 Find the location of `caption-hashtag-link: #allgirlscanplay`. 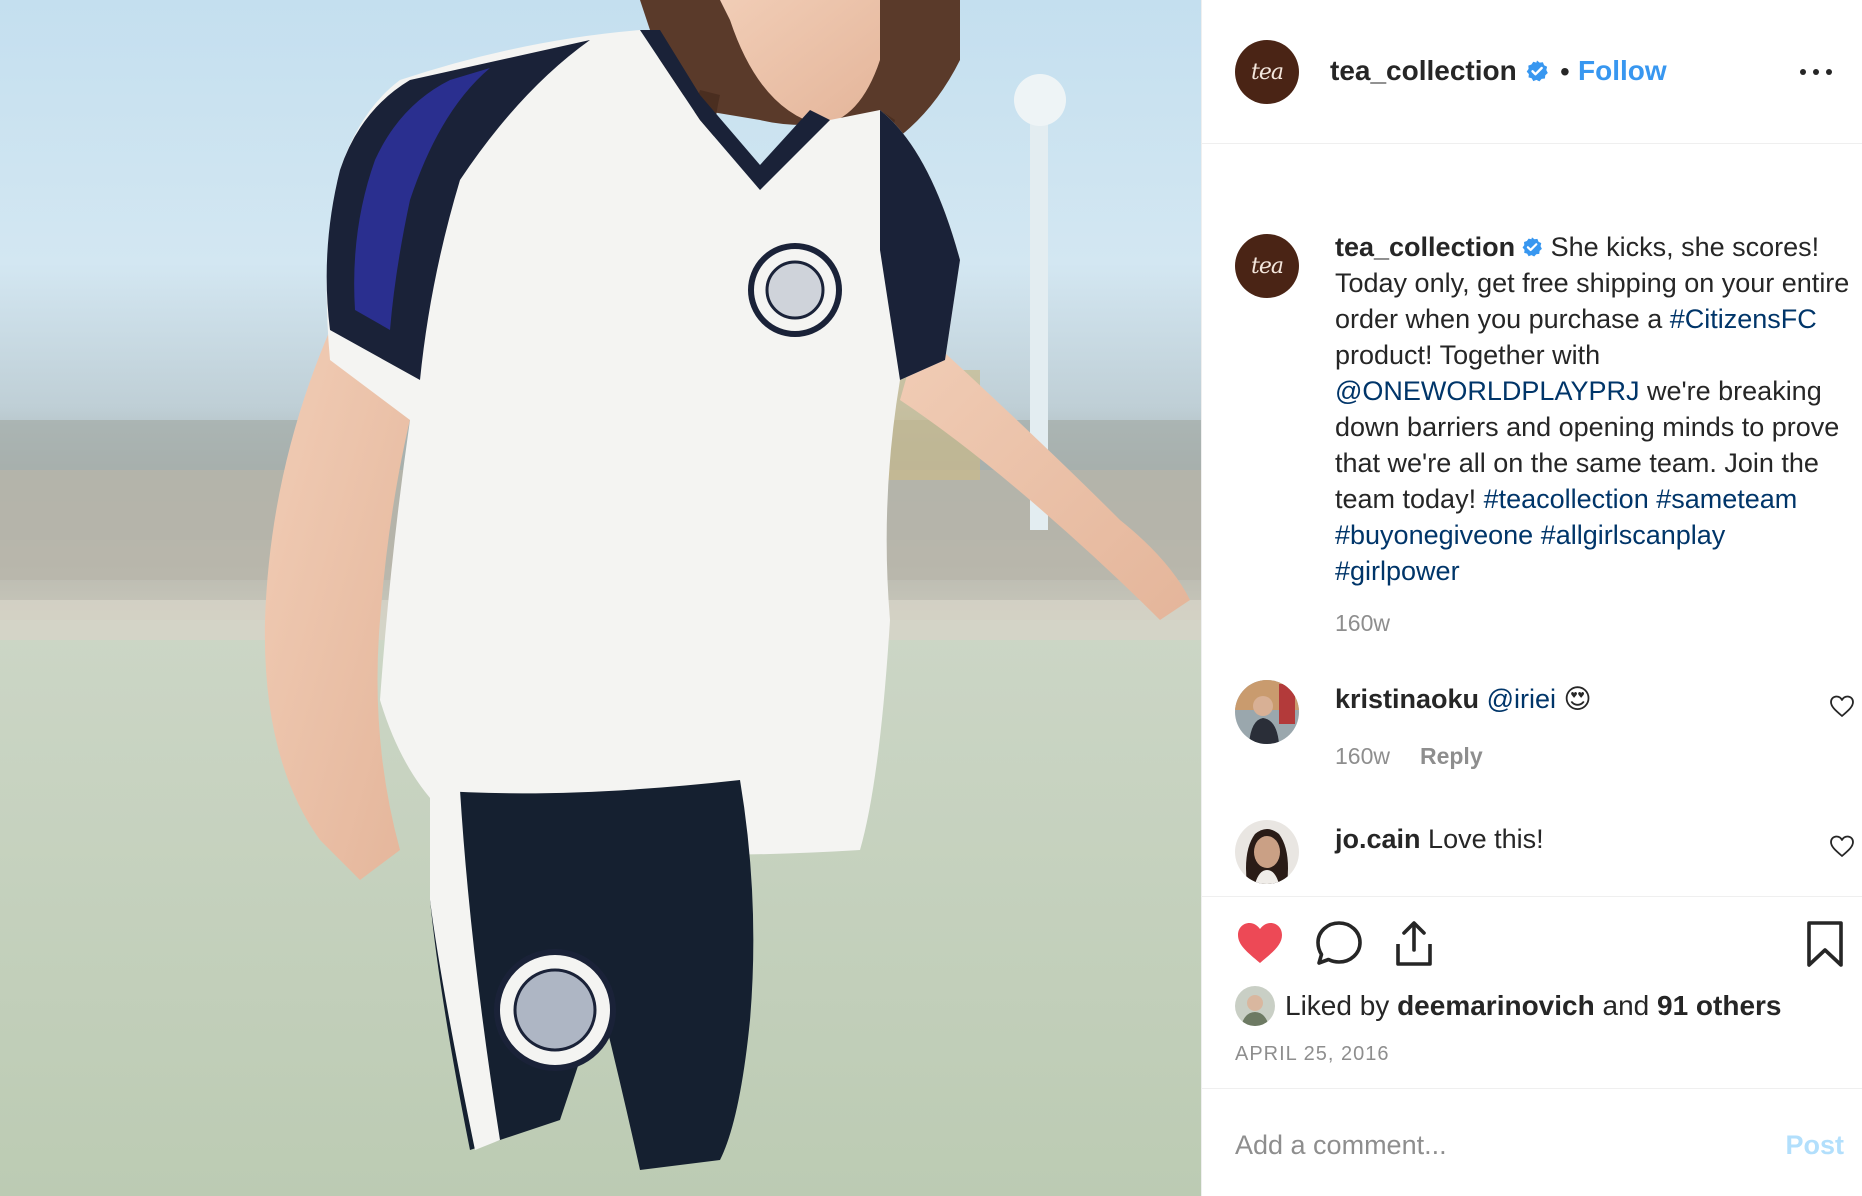

caption-hashtag-link: #allgirlscanplay is located at coordinates (1633, 535).